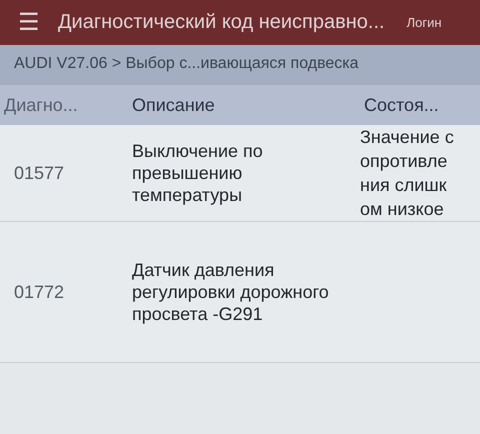 This screenshot has width=480, height=434. I want to click on table-cell-text: Датчик давления регулировки дорожного просвета -G291, so click(230, 292).